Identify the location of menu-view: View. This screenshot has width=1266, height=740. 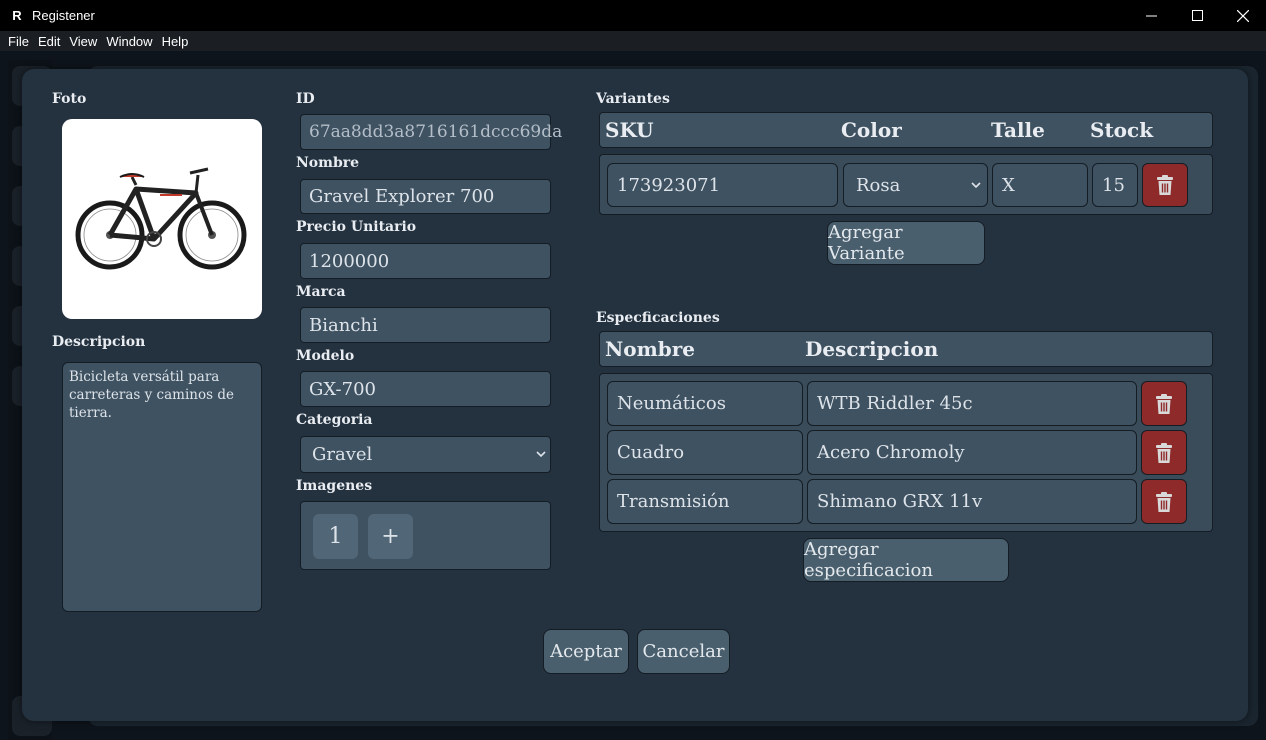
(83, 41).